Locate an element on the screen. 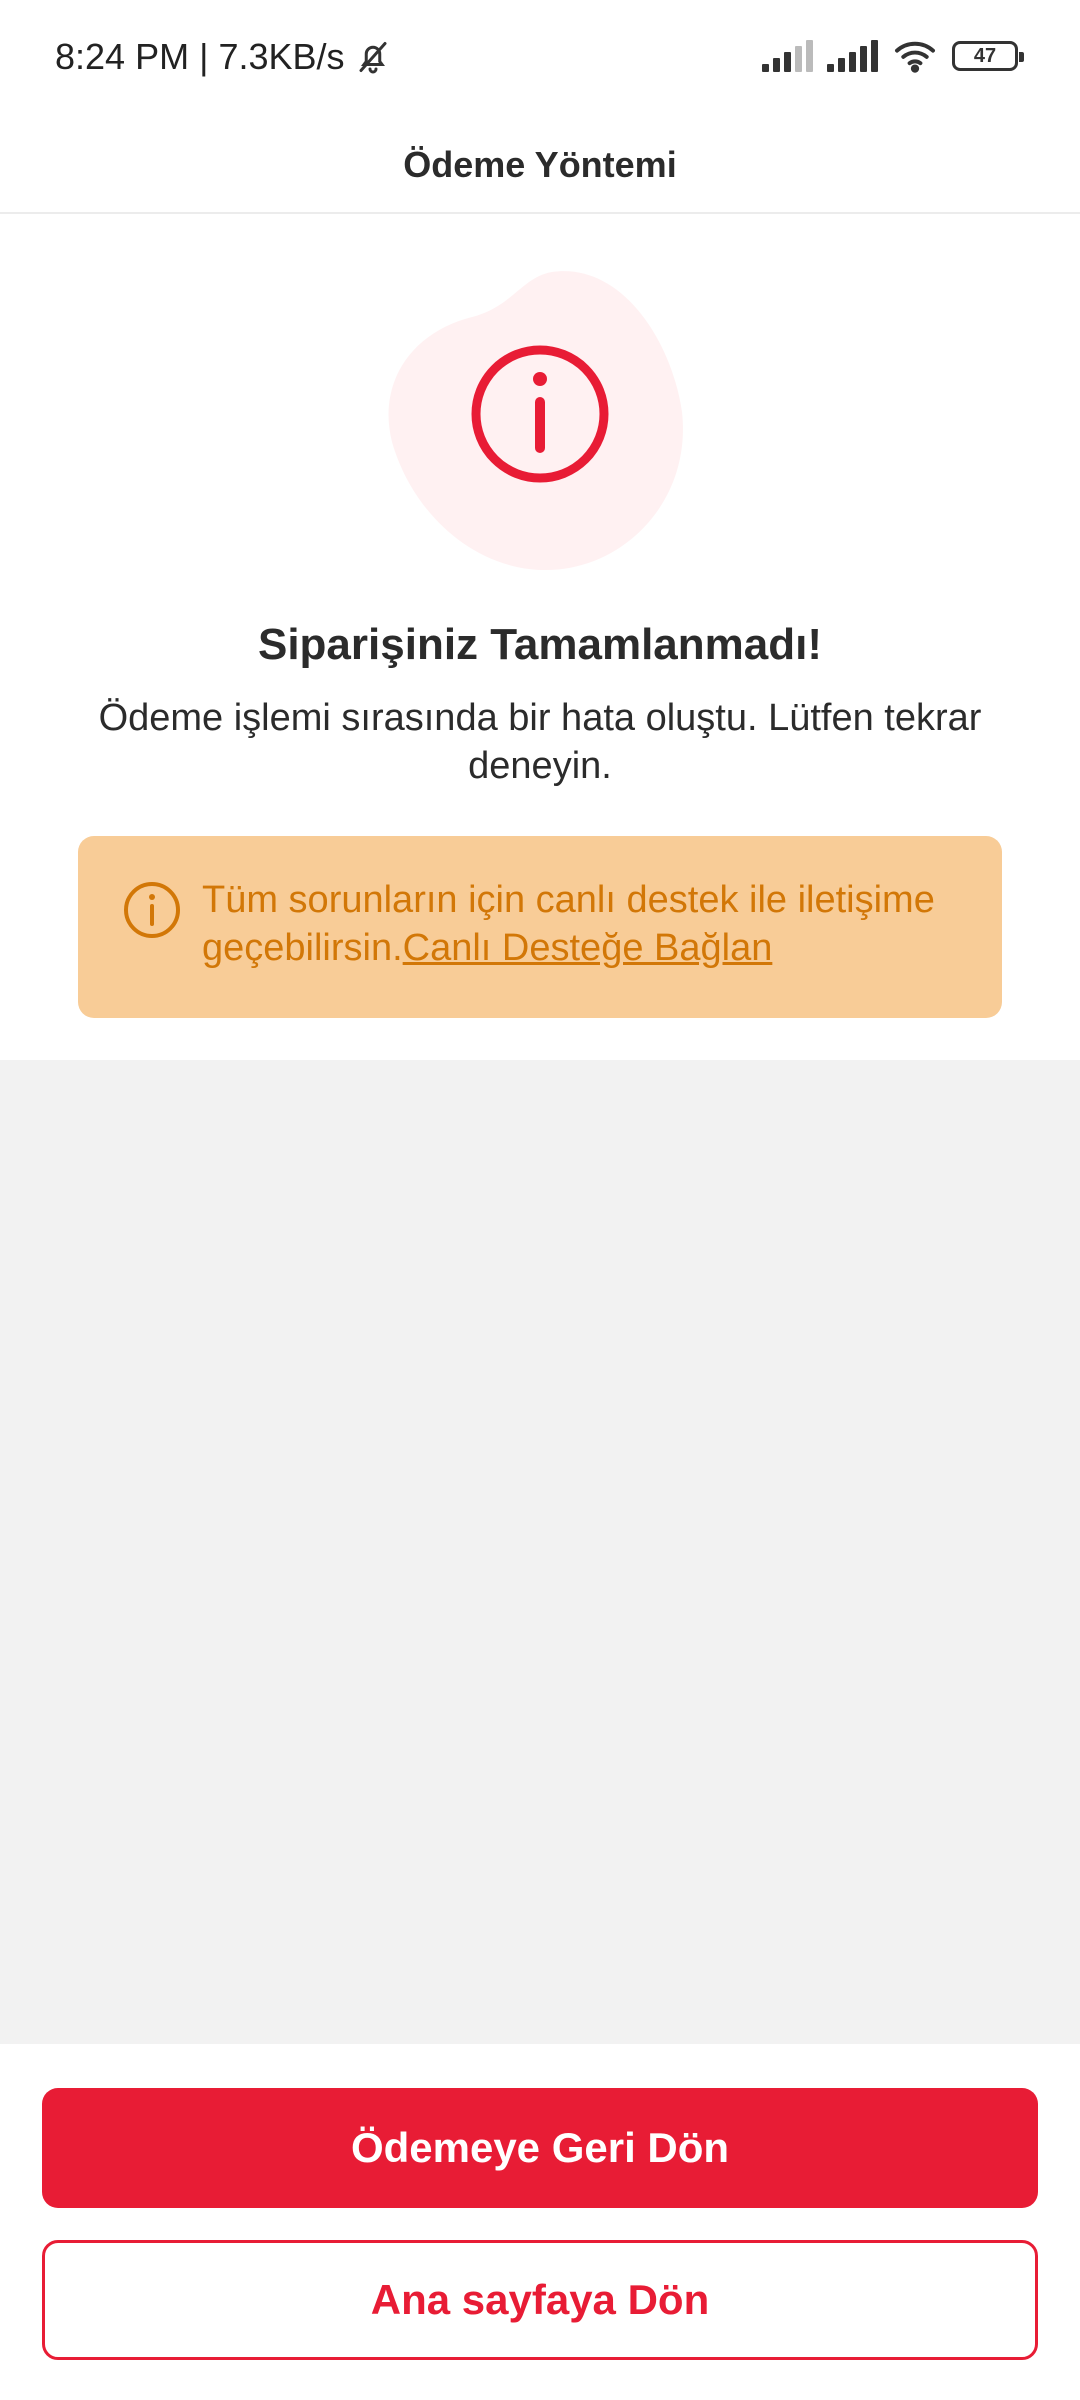 This screenshot has width=1080, height=2400. battery-icon: 47 is located at coordinates (988, 56).